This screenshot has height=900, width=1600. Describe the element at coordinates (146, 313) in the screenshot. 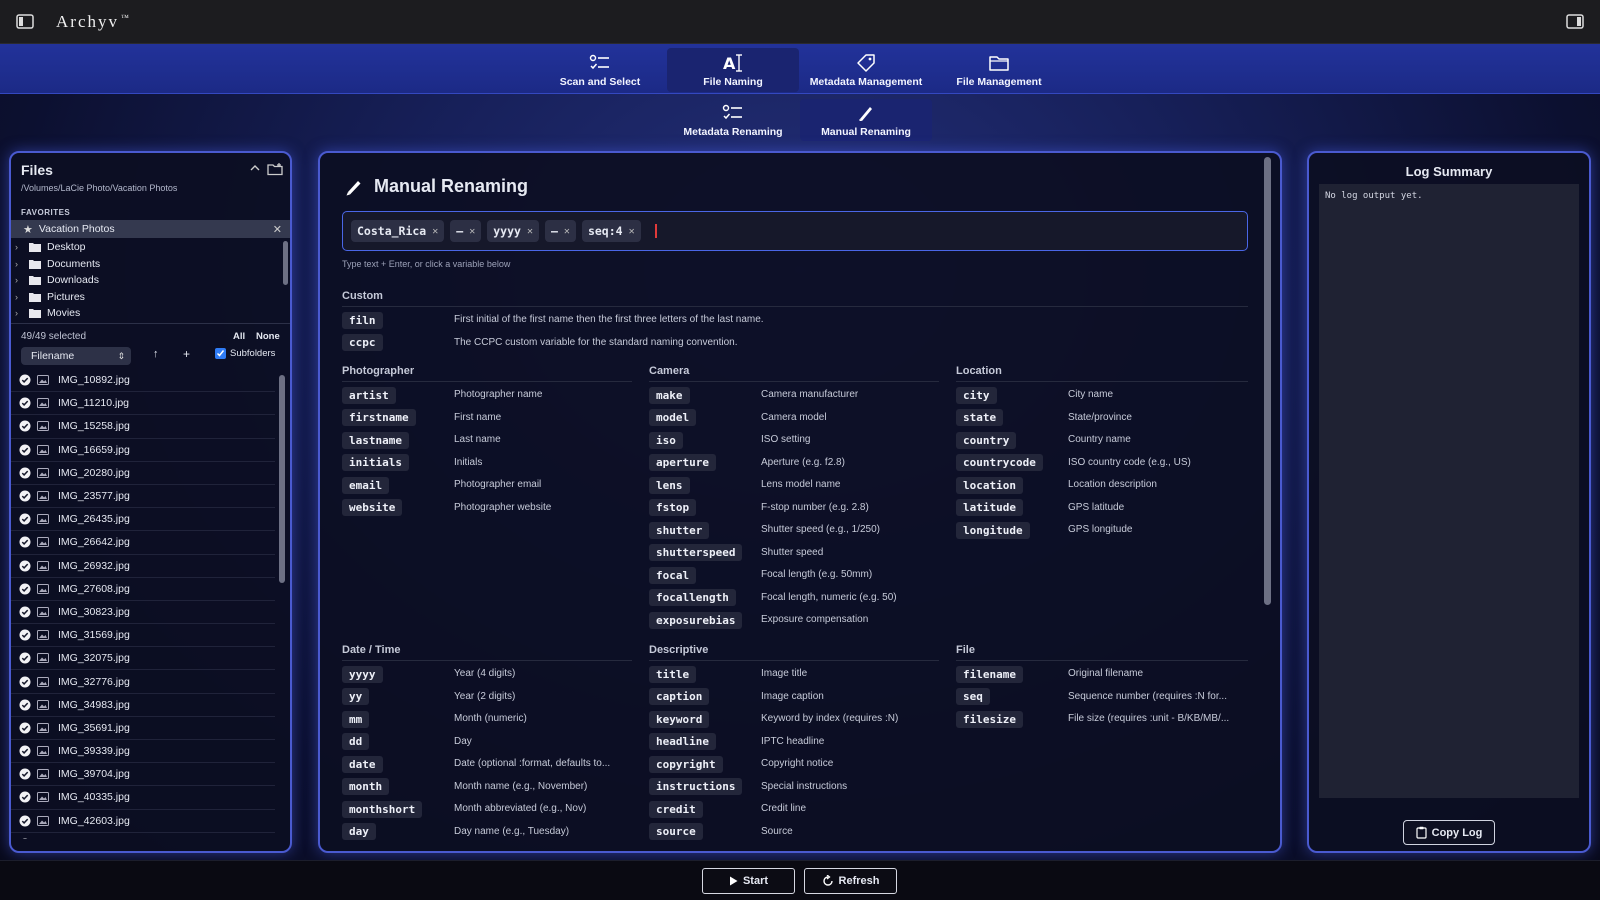

I see `tree-item-movies: › Movies` at that location.